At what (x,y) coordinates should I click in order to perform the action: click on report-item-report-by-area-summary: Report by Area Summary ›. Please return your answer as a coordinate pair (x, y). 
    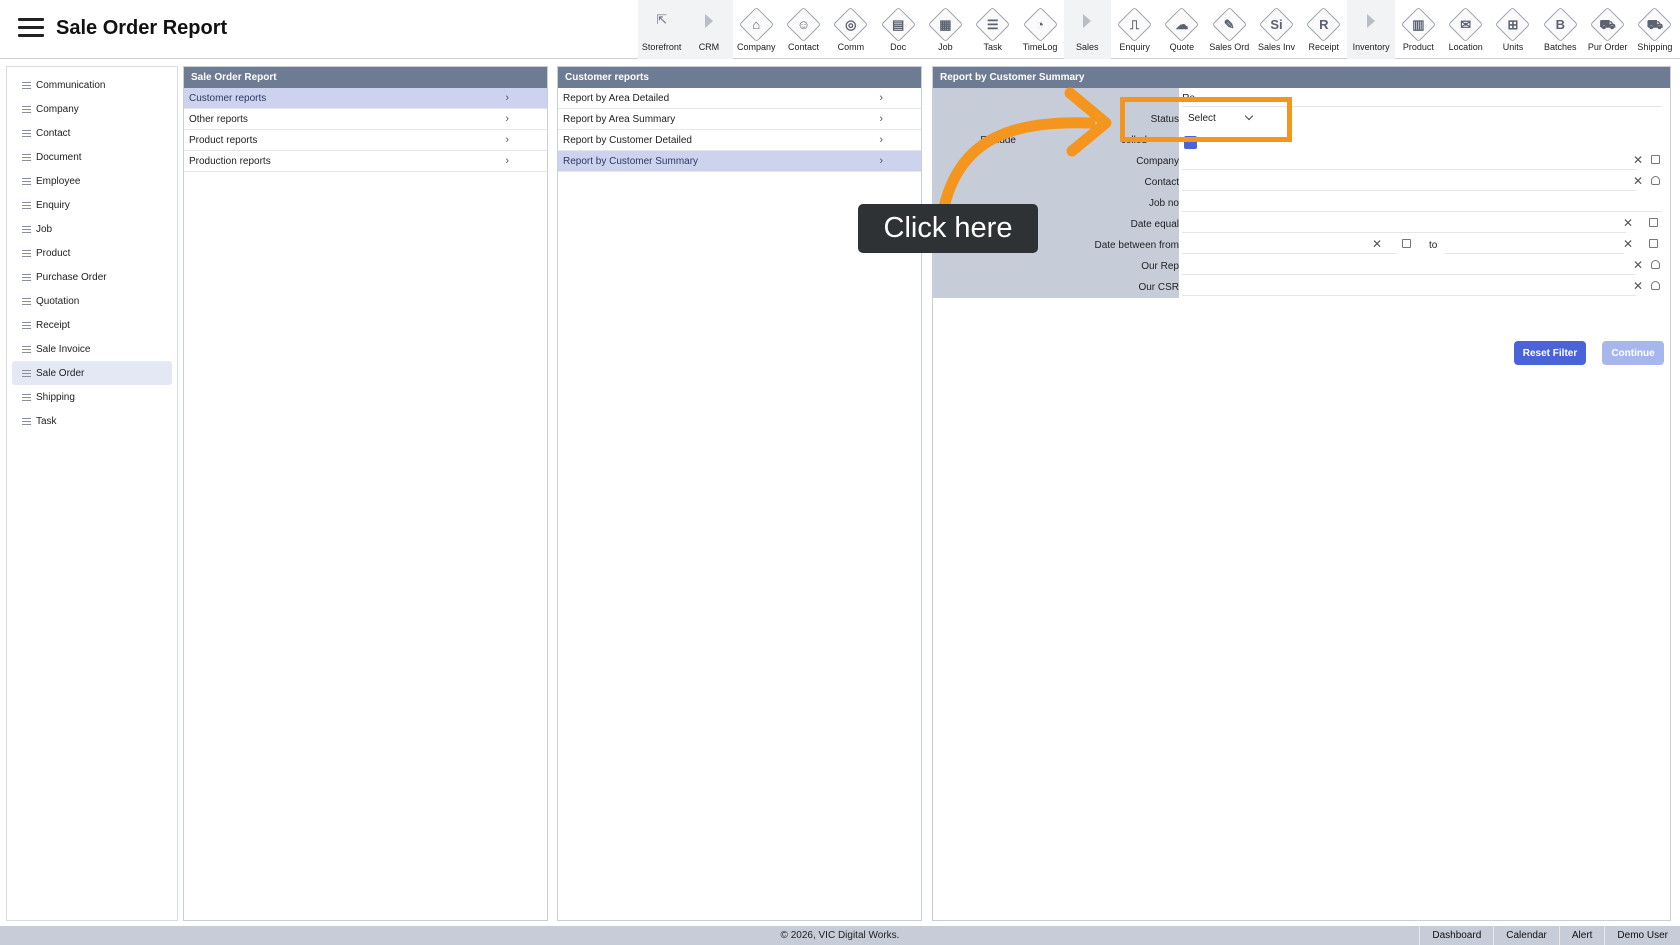
    Looking at the image, I should click on (739, 119).